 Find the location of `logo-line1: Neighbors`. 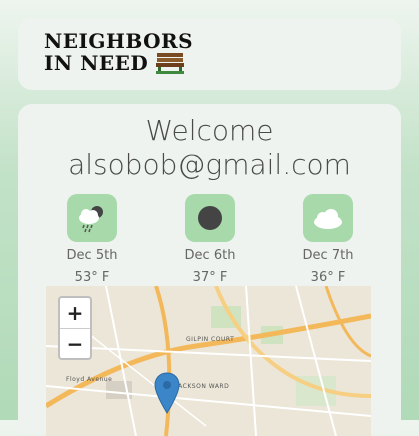

logo-line1: Neighbors is located at coordinates (119, 41).